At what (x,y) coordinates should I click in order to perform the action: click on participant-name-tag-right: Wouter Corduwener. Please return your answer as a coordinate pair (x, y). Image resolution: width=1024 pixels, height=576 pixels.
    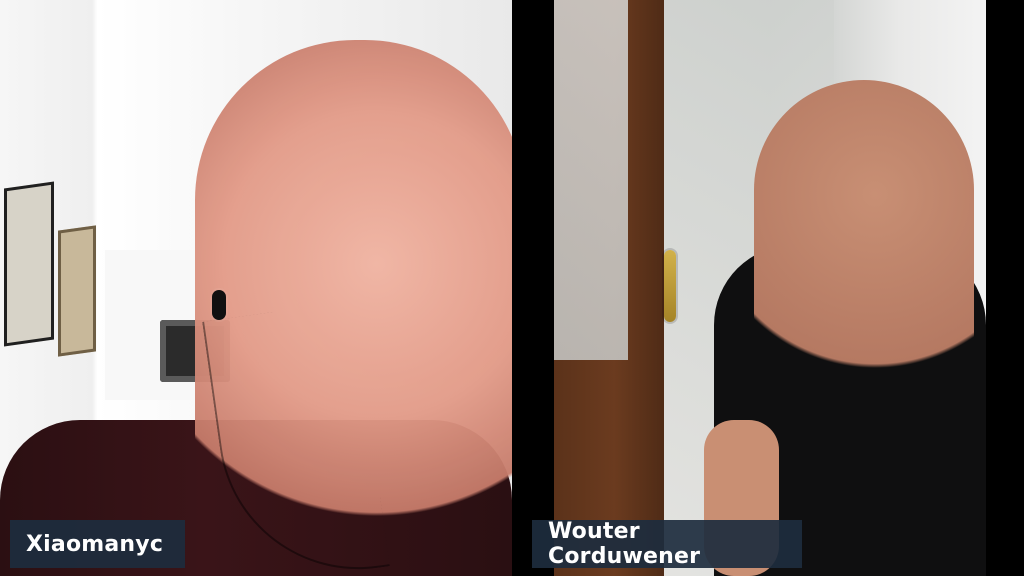
    Looking at the image, I should click on (667, 544).